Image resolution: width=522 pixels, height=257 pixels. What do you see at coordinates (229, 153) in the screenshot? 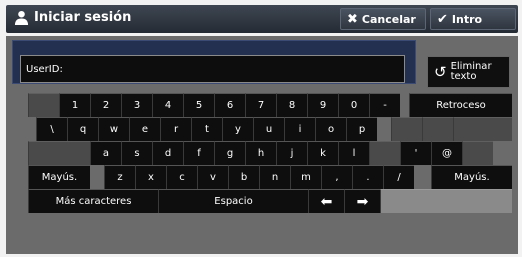
I see `key-g: g` at bounding box center [229, 153].